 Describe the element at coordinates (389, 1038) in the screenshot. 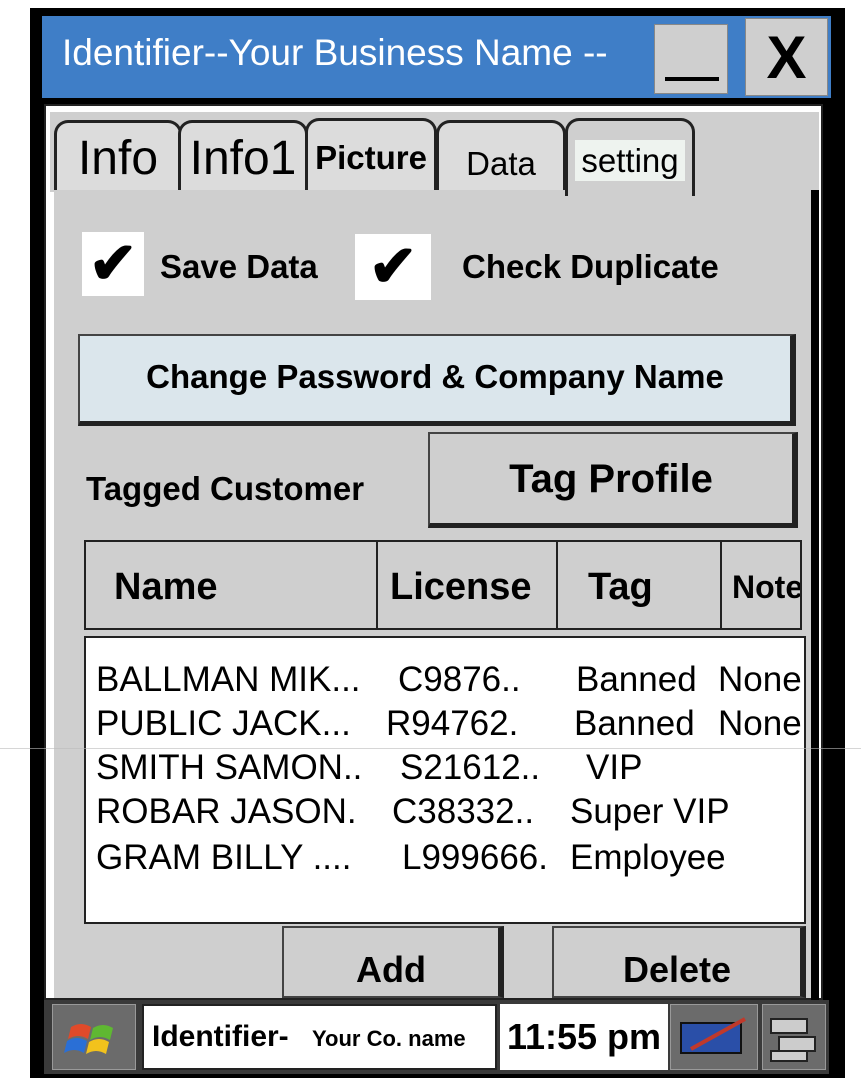

I see `taskbar-app-subname: Your Co. name` at that location.